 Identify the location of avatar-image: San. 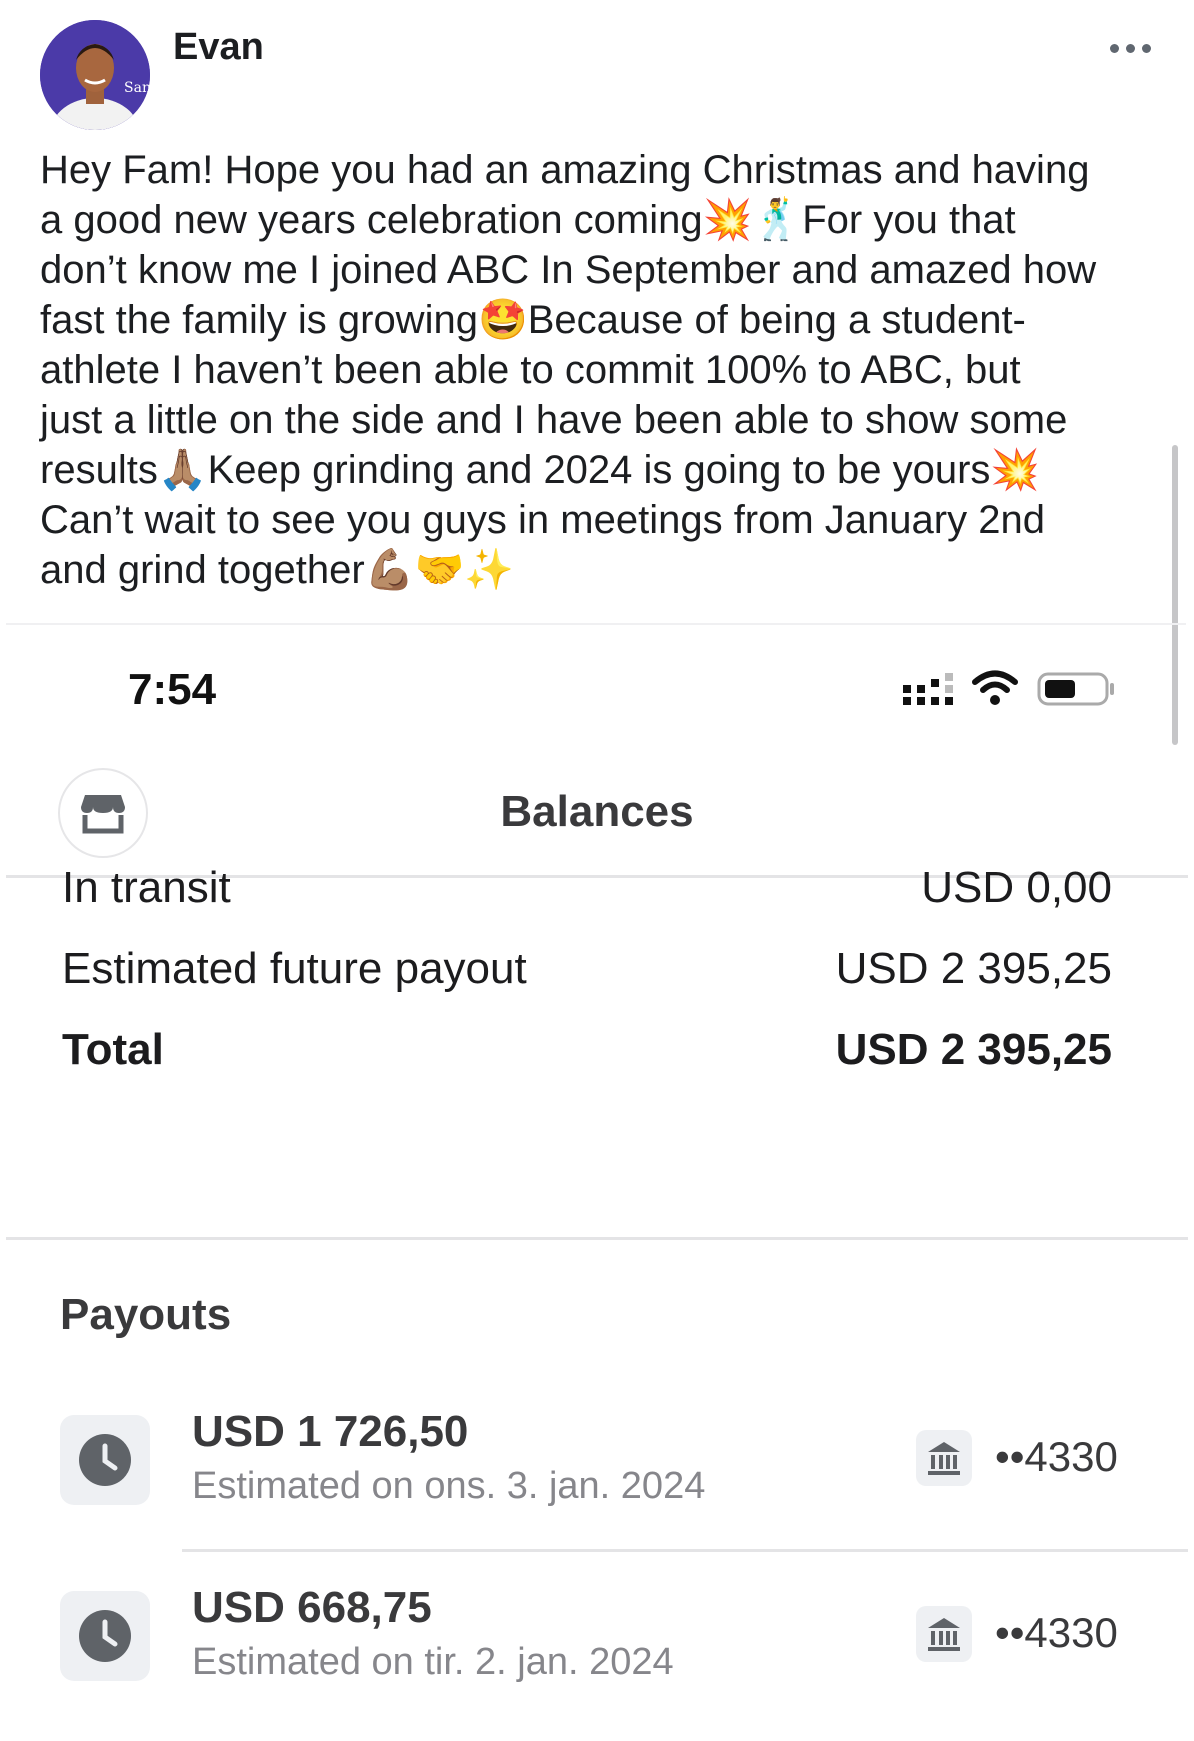
(95, 75).